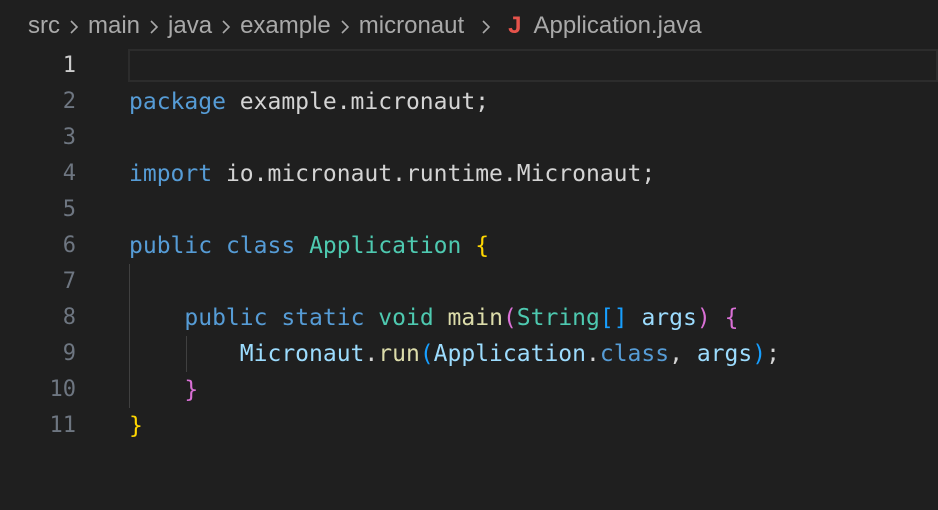 The width and height of the screenshot is (938, 510). Describe the element at coordinates (285, 26) in the screenshot. I see `breadcrumb-item-example: example` at that location.